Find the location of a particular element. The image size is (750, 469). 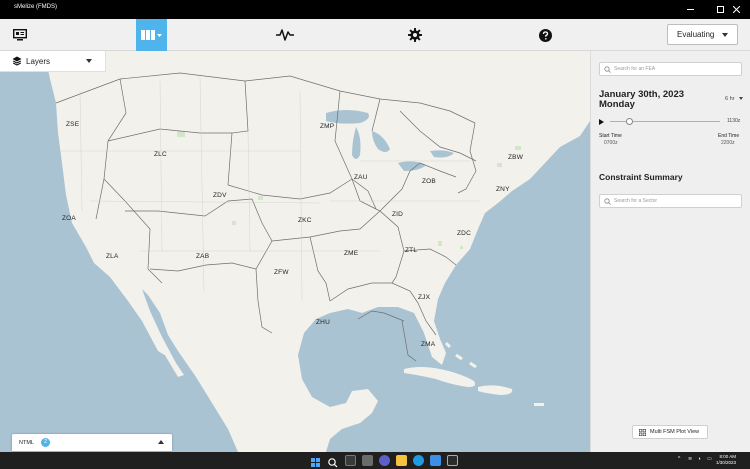

clock-date: 1/30/2023 is located at coordinates (726, 462).